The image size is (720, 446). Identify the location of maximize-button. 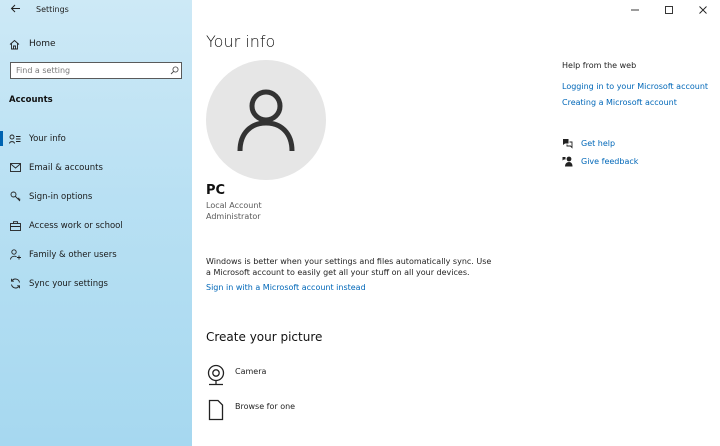
(669, 10).